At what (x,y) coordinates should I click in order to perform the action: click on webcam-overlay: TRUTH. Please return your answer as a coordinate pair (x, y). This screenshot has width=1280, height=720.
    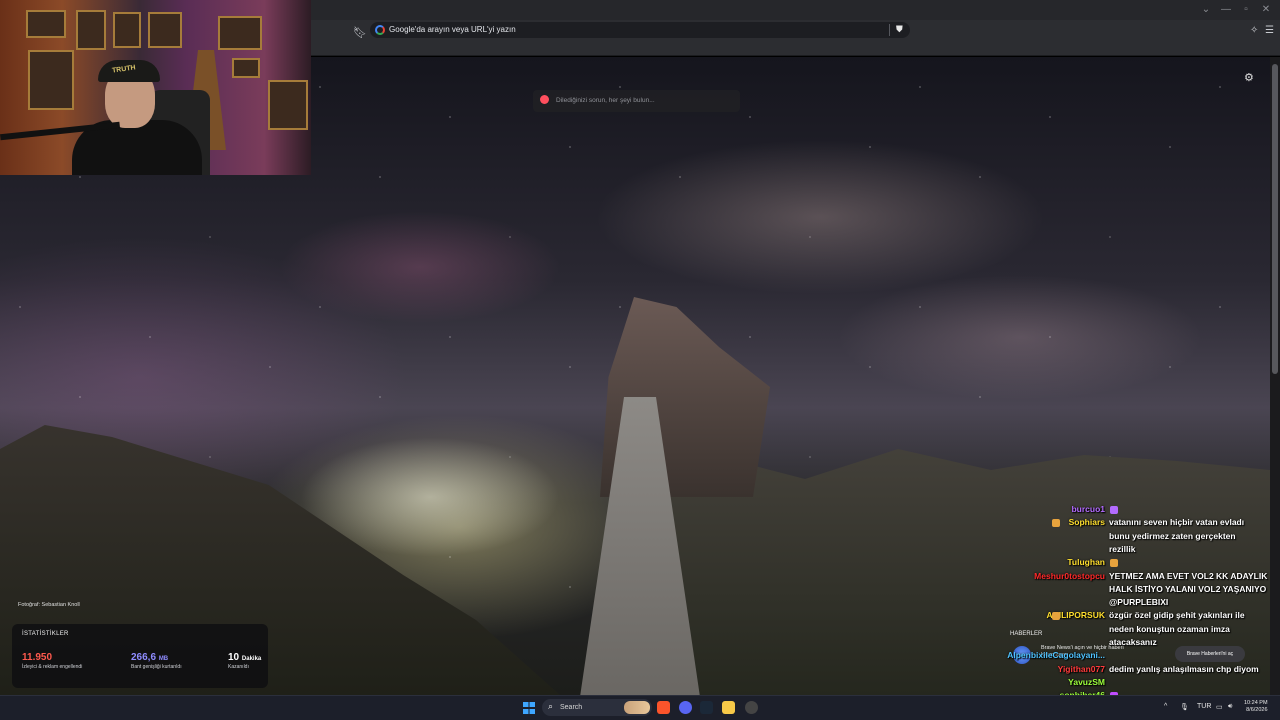
    Looking at the image, I should click on (155, 87).